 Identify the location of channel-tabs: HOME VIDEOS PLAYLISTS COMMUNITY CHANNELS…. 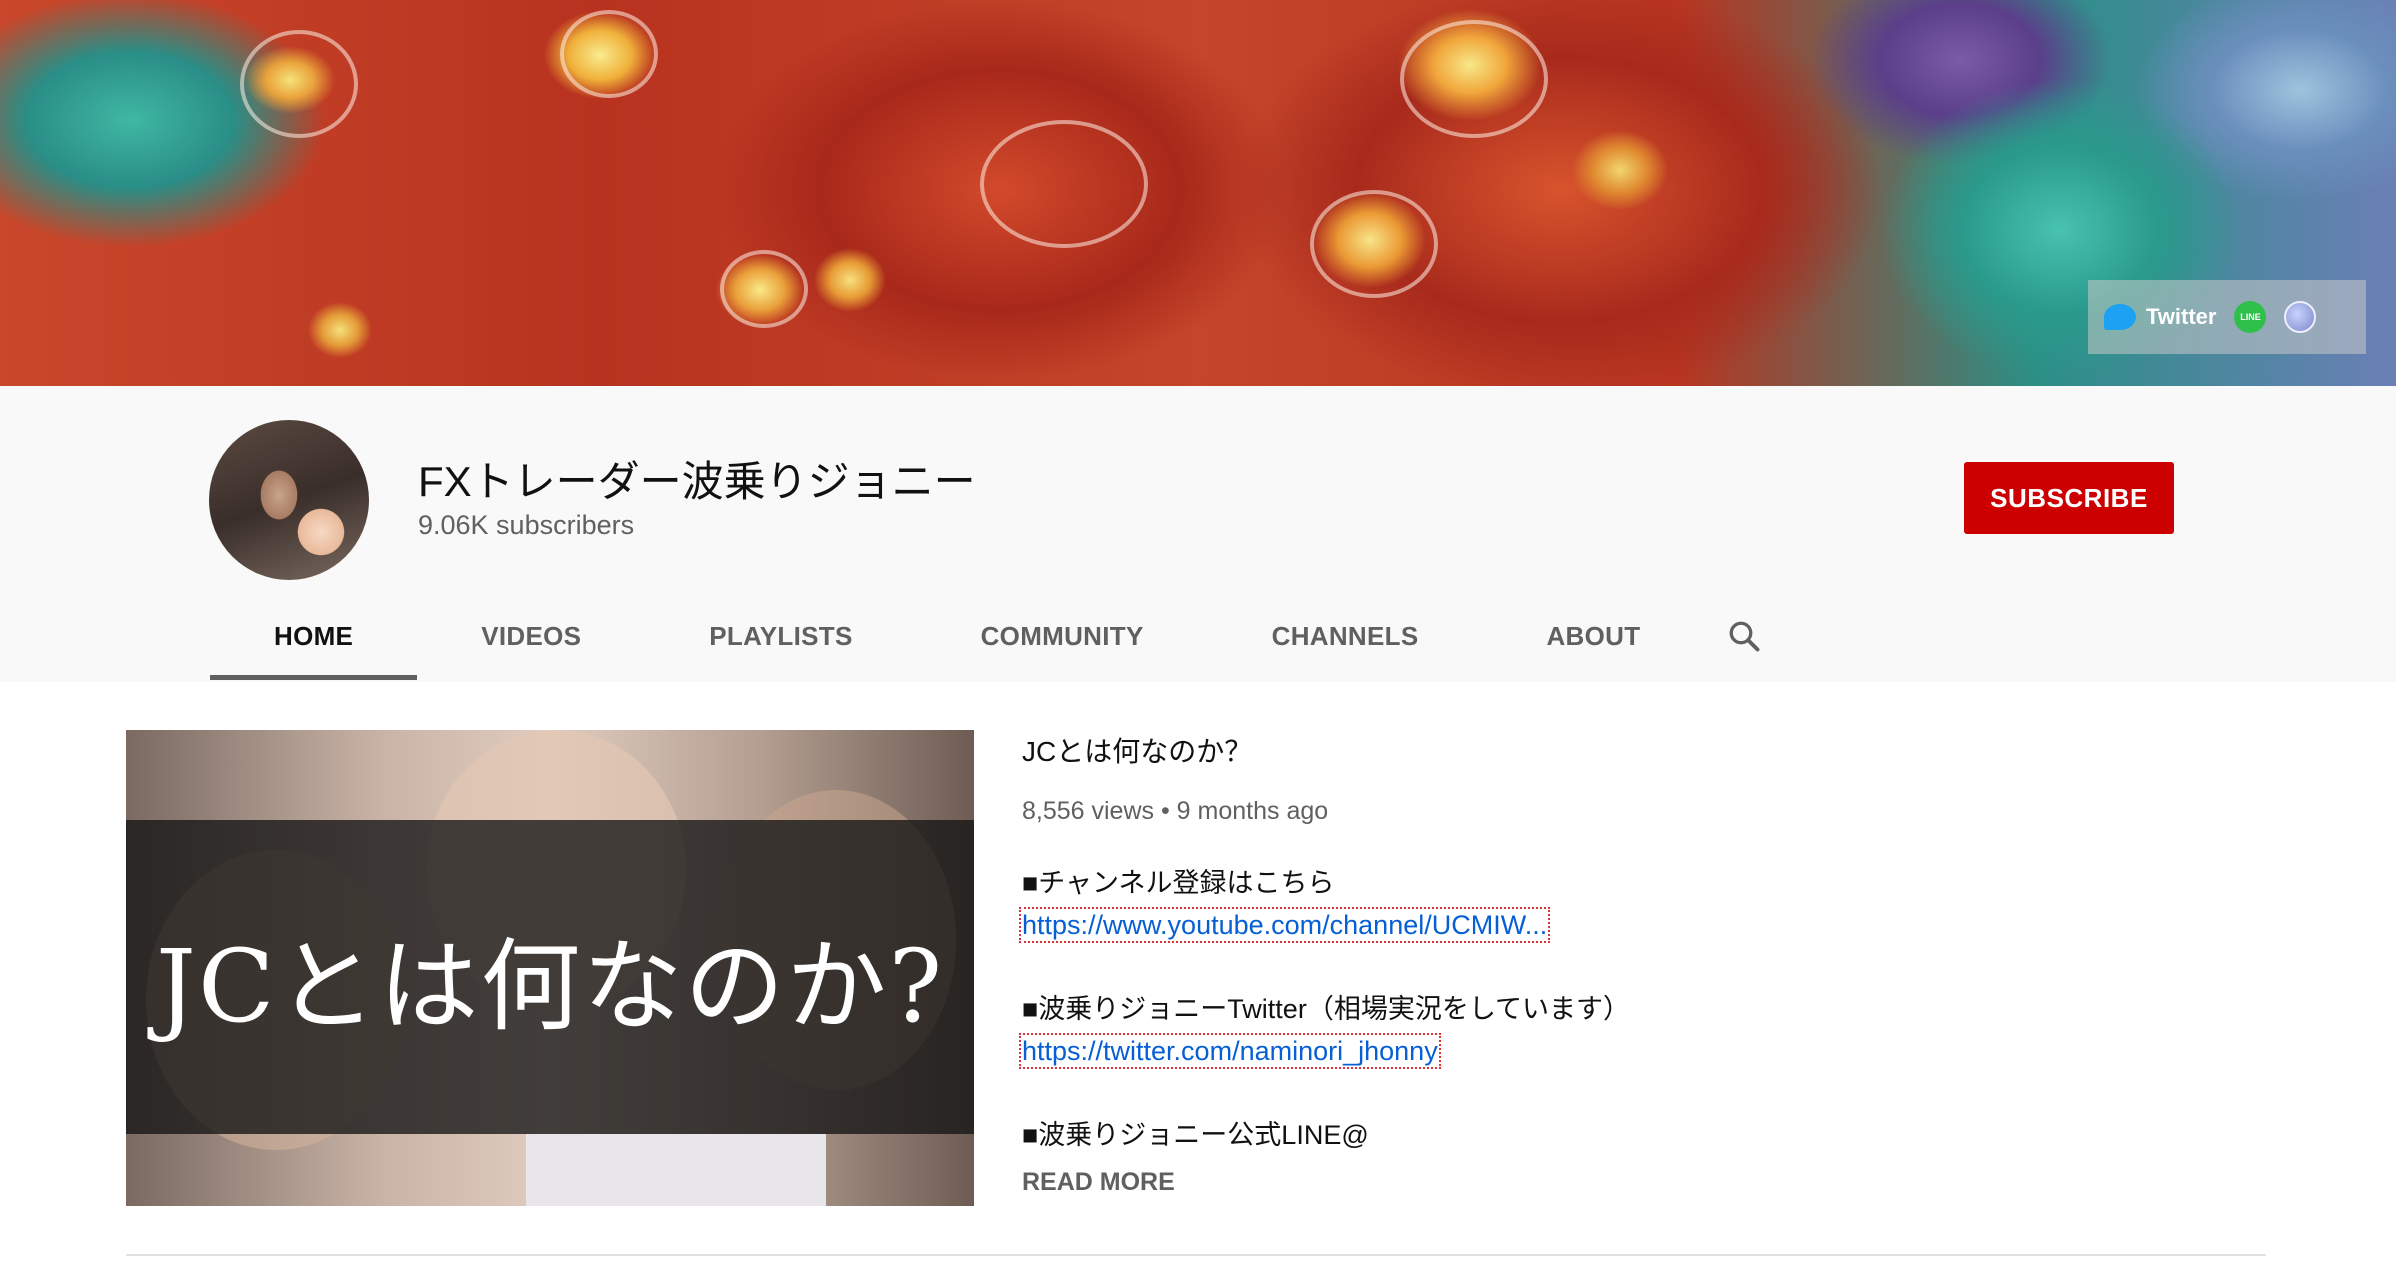
(997, 636).